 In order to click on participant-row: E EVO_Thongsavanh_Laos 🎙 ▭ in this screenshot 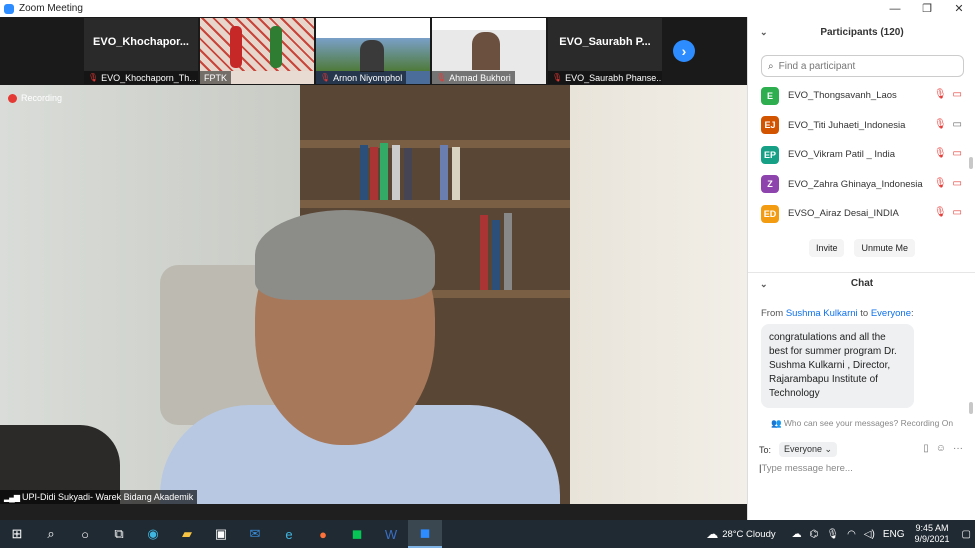, I will do `click(861, 96)`.